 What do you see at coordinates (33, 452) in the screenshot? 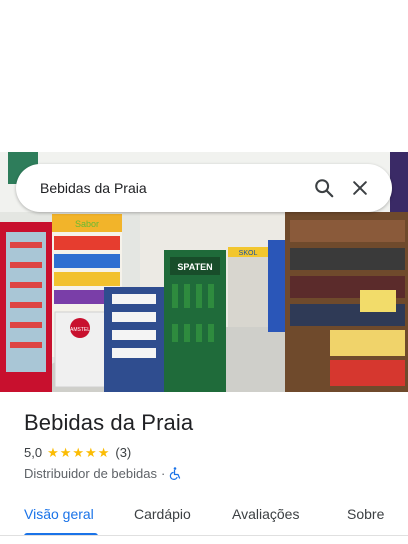
I see `rating-value: 5,0` at bounding box center [33, 452].